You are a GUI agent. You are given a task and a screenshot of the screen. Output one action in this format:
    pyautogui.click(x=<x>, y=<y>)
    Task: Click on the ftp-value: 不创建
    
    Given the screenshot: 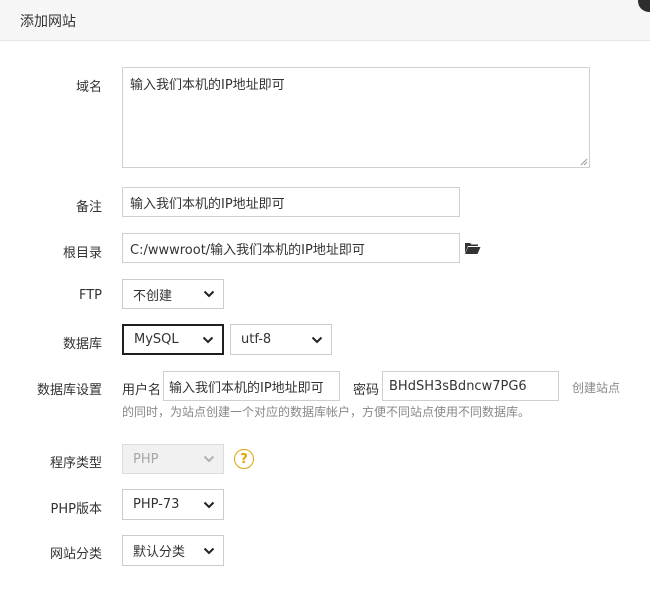 What is the action you would take?
    pyautogui.click(x=153, y=296)
    